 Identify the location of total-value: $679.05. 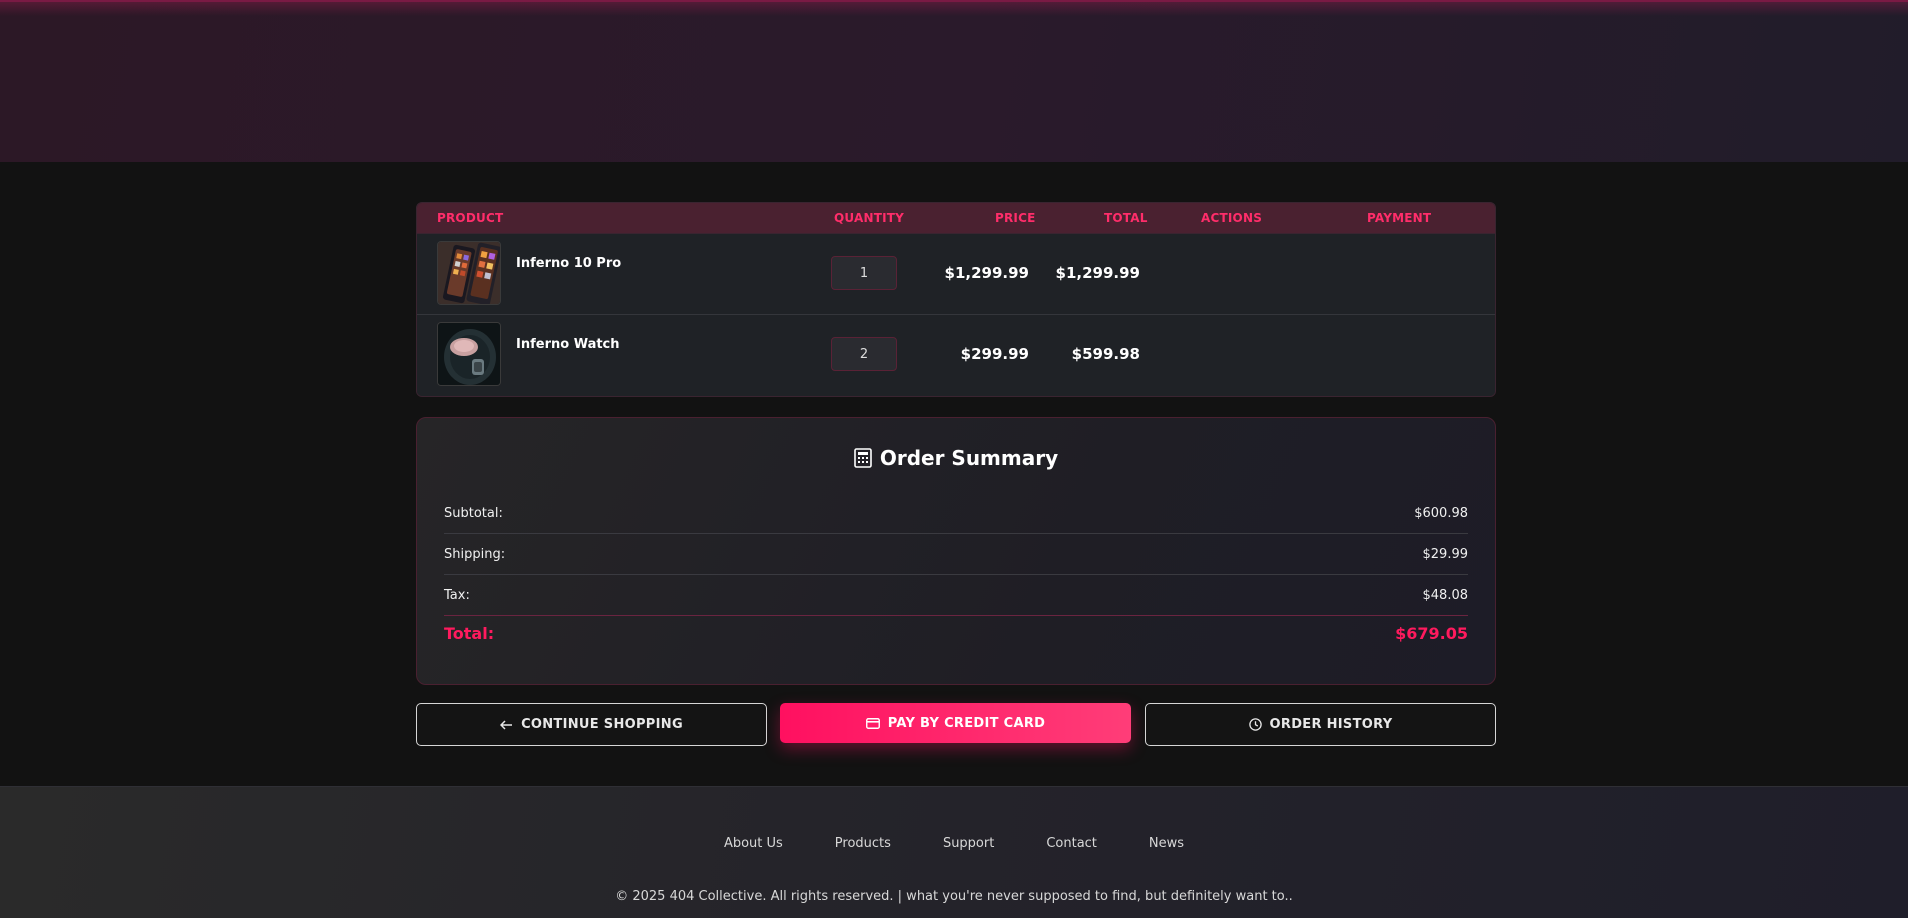
(1431, 633).